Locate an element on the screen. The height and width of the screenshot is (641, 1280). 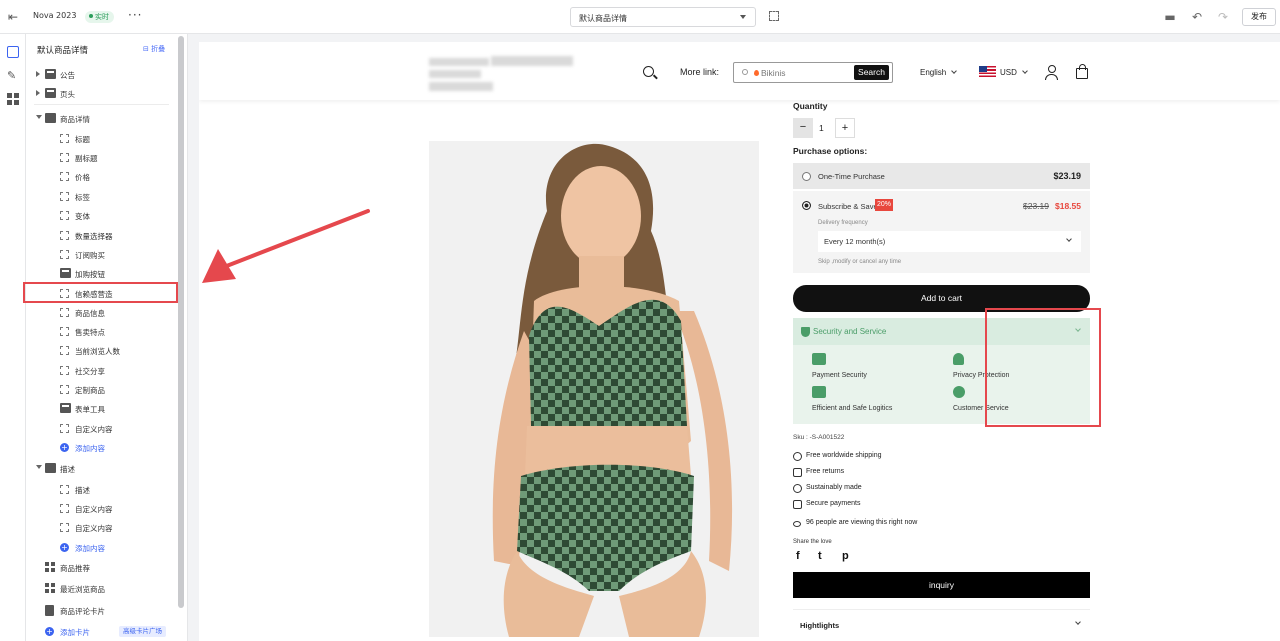
radio-button is located at coordinates (806, 176).